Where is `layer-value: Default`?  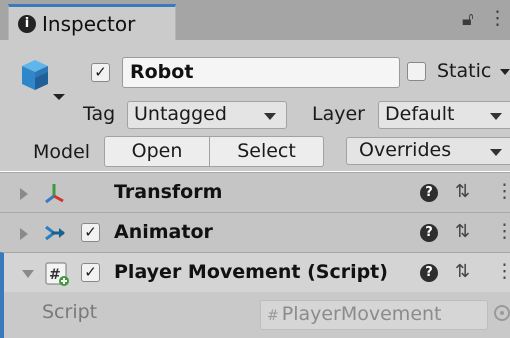
layer-value: Default is located at coordinates (420, 114).